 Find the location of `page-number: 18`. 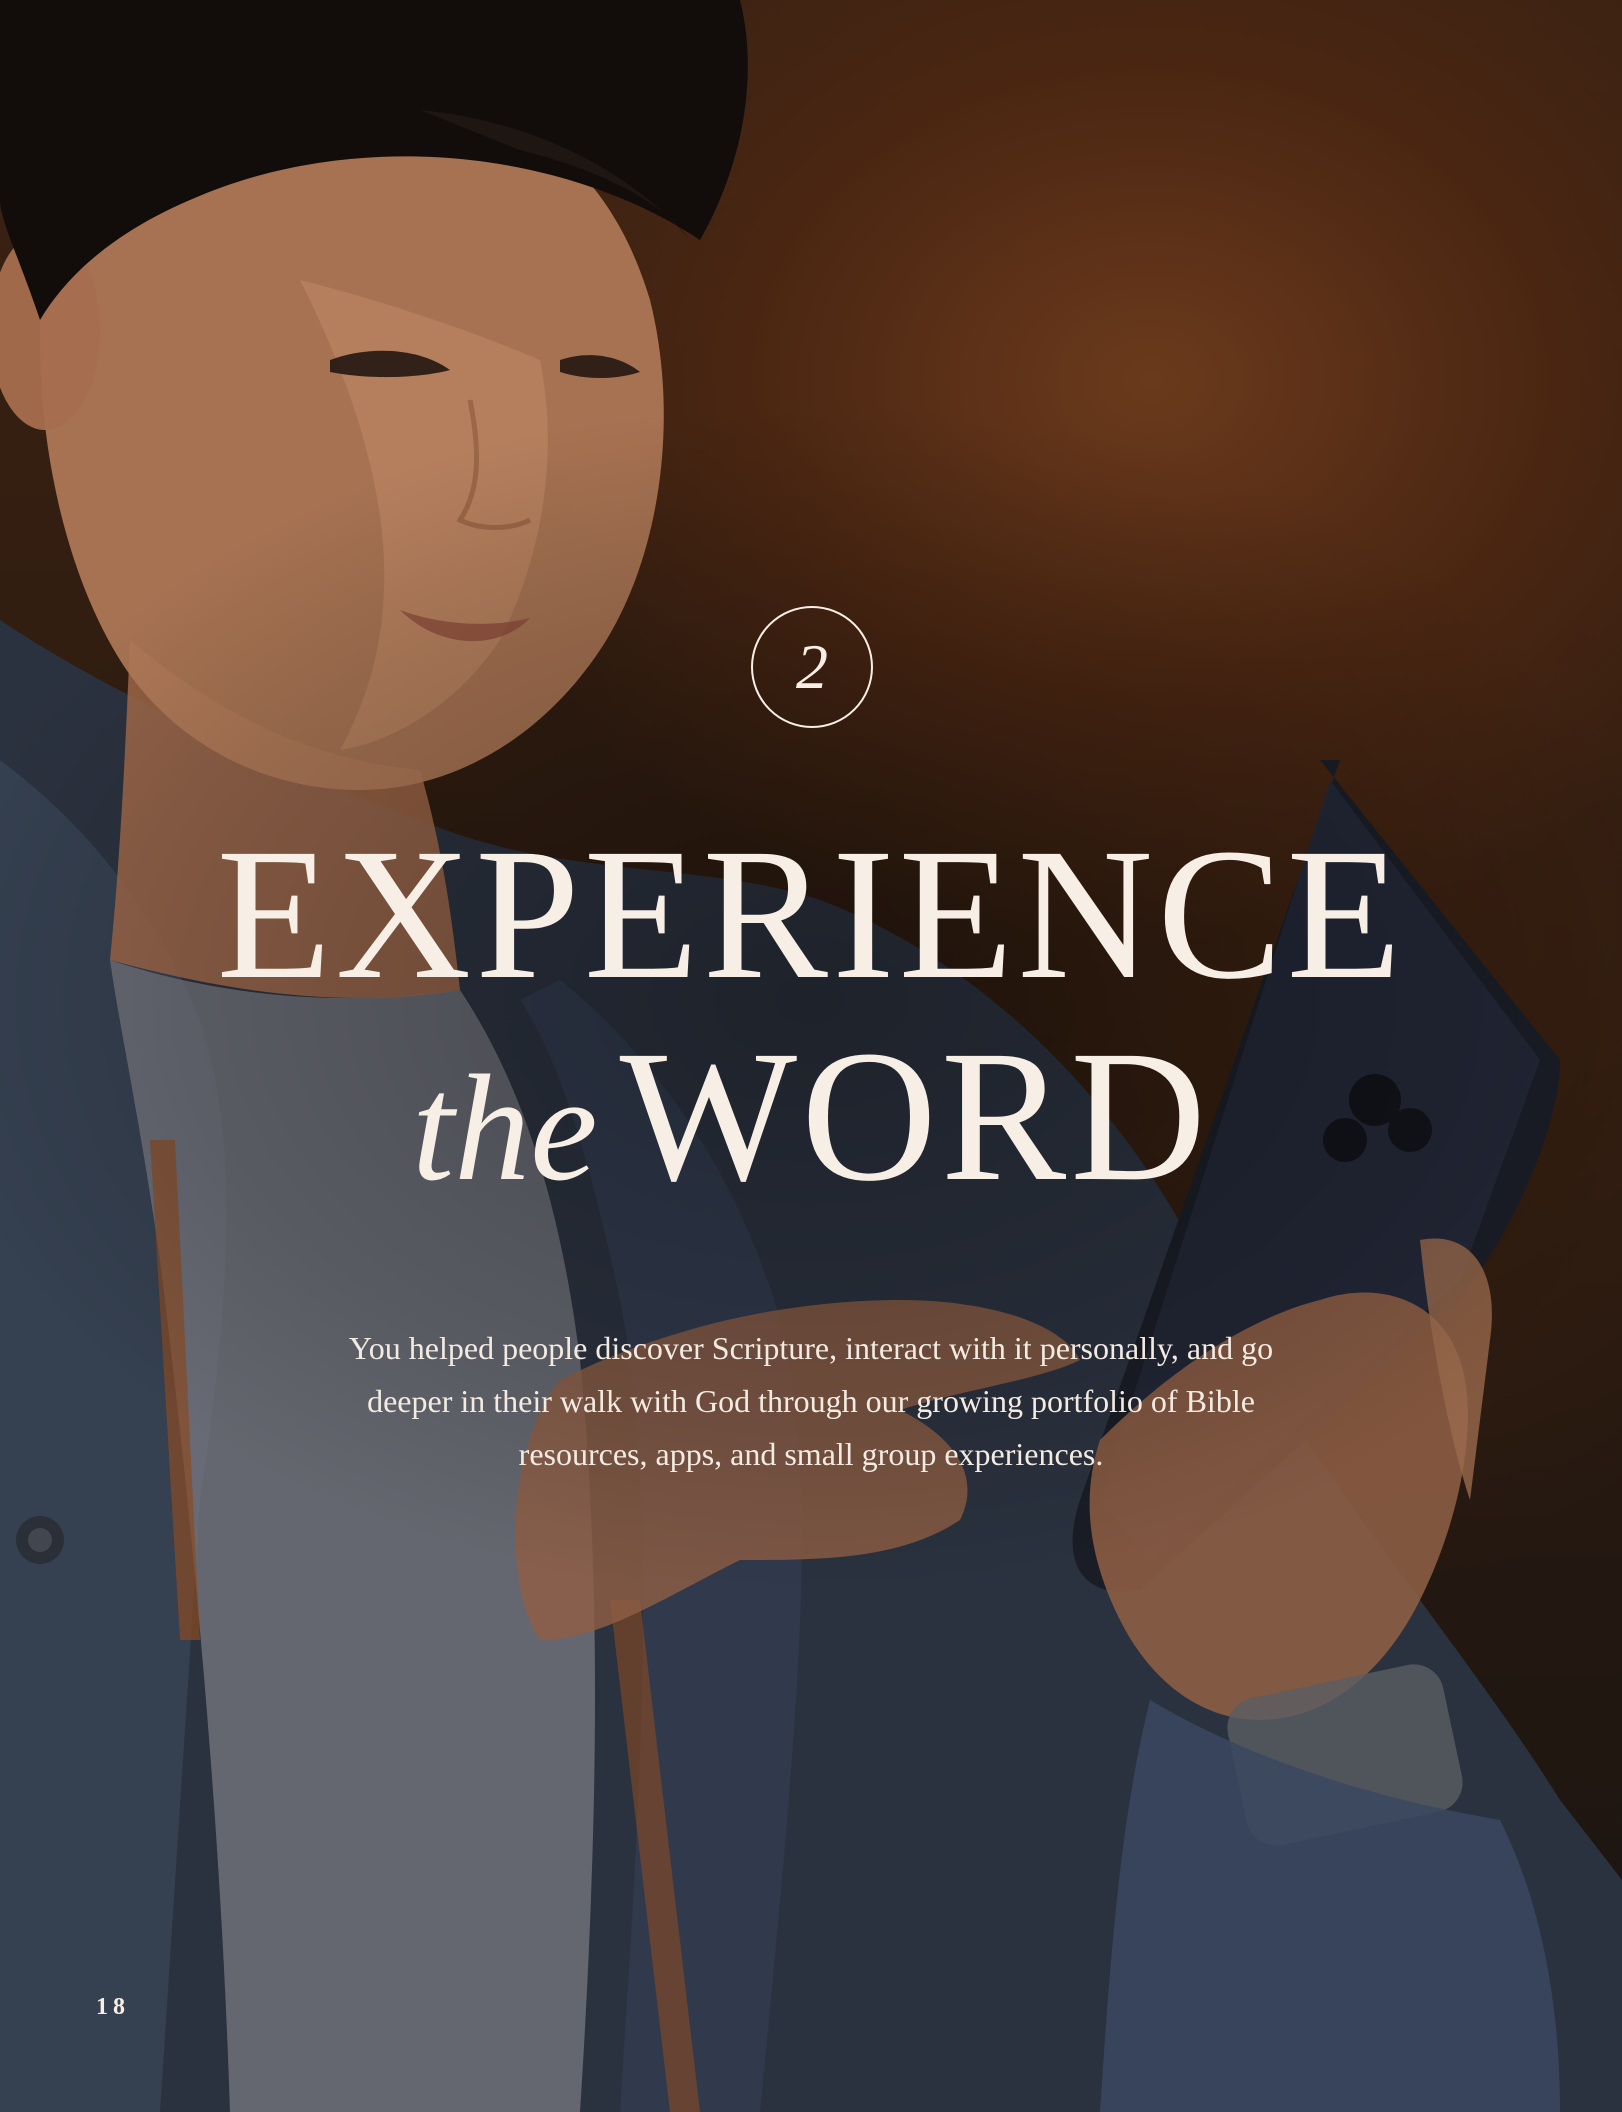

page-number: 18 is located at coordinates (113, 2007).